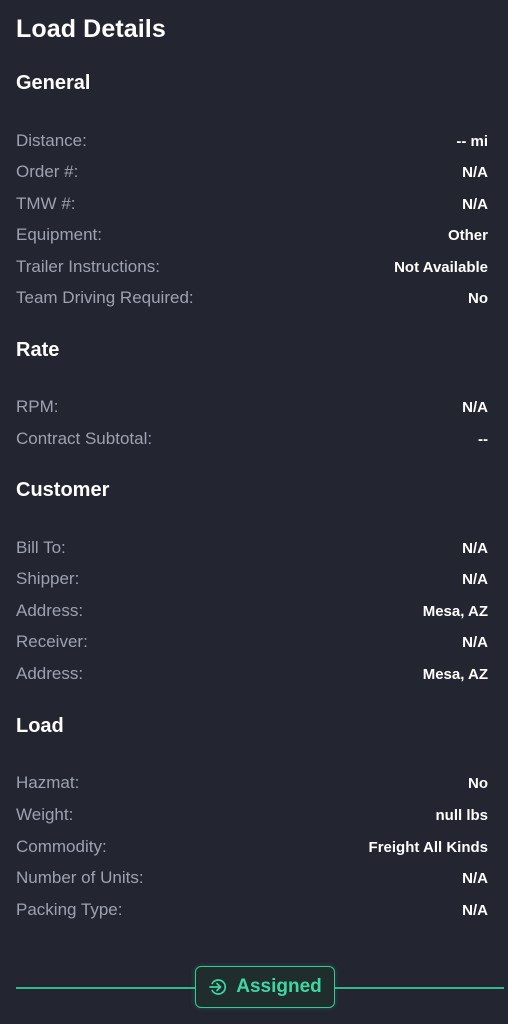  Describe the element at coordinates (105, 297) in the screenshot. I see `row-label: Team Driving Required:` at that location.